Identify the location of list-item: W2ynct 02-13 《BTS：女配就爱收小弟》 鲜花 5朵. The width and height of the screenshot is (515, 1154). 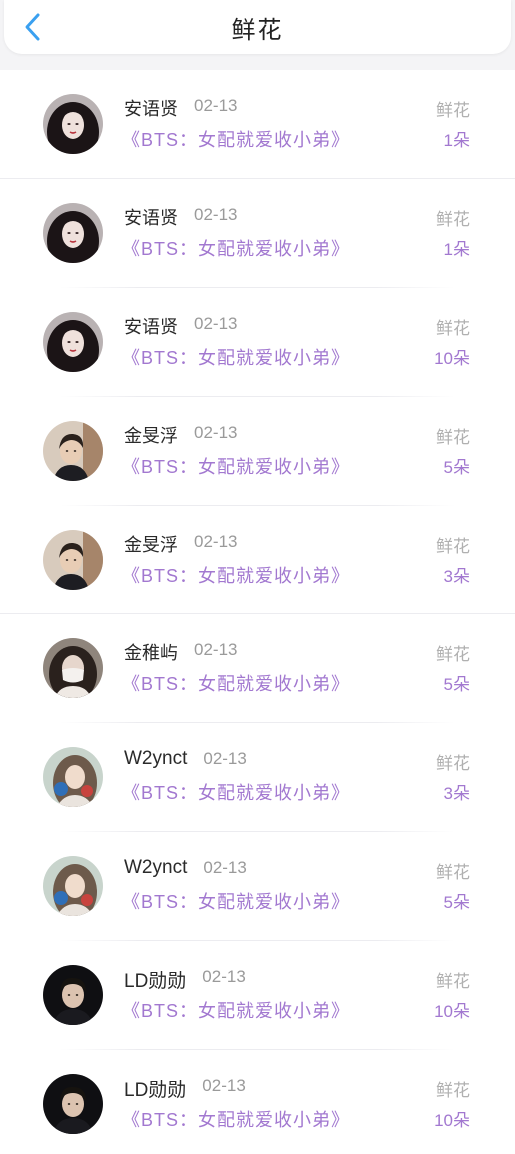
(257, 887).